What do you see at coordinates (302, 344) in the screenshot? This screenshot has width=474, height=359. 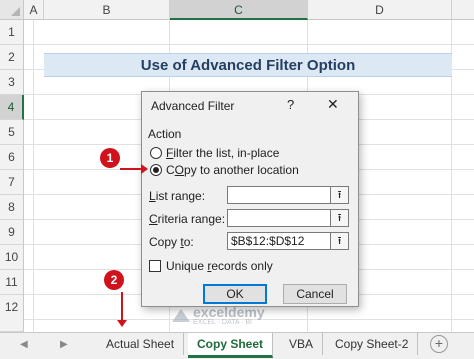 I see `tab-vba: VBA` at bounding box center [302, 344].